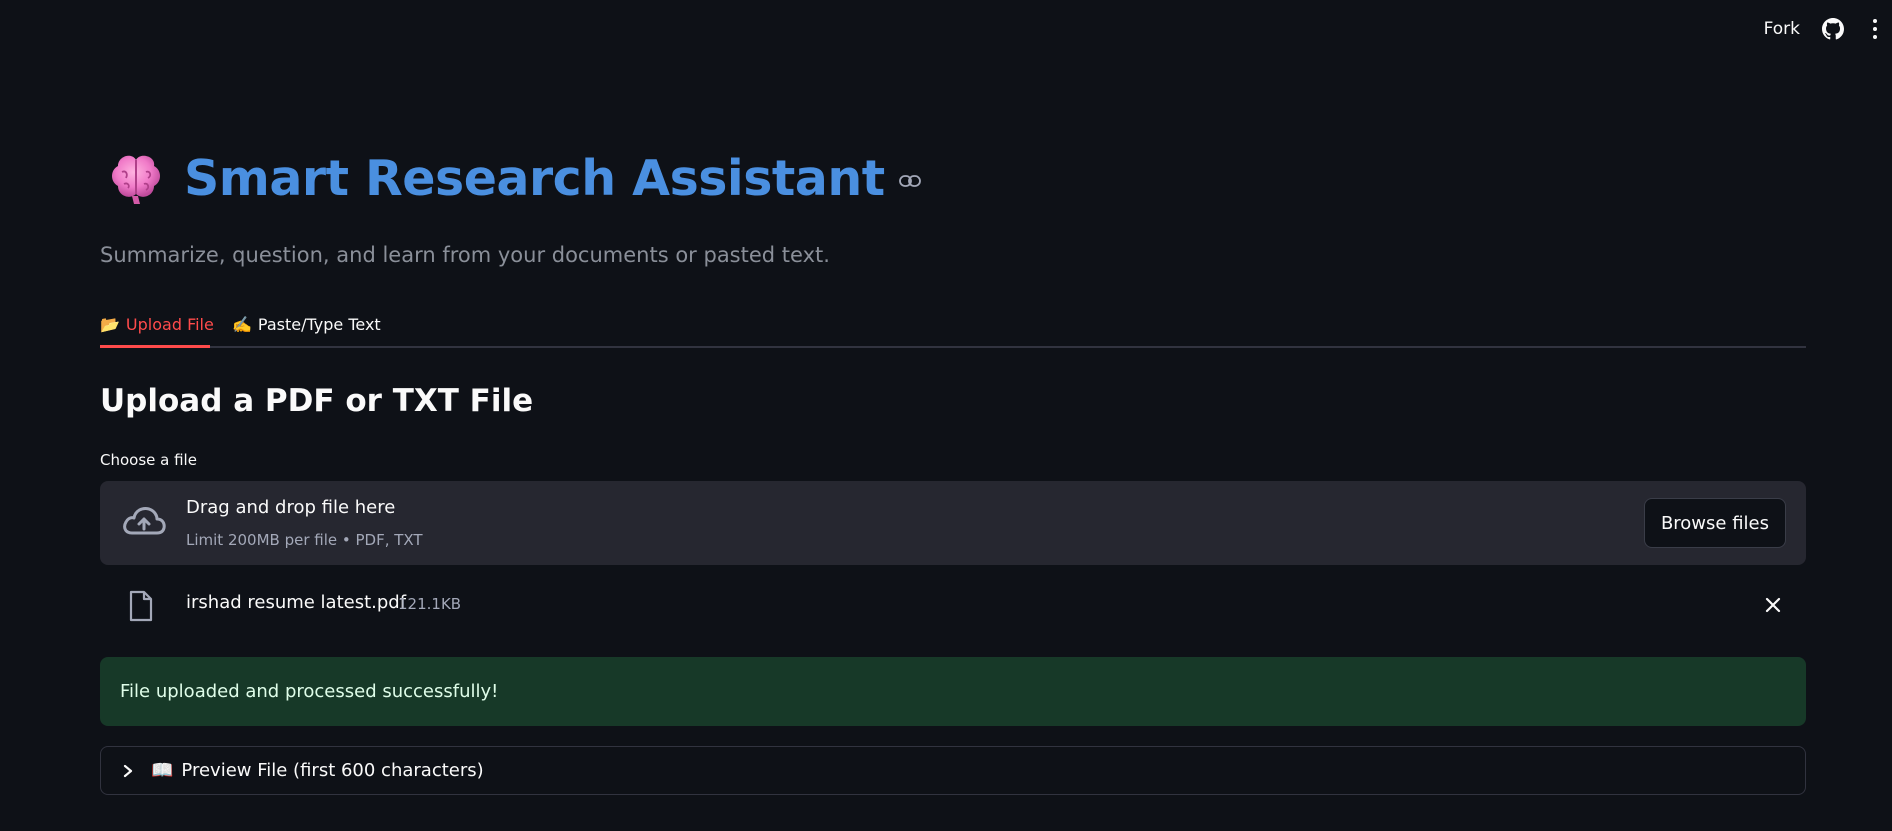 This screenshot has width=1892, height=831. Describe the element at coordinates (332, 770) in the screenshot. I see `expander-label: Preview File (first 600 characters)` at that location.